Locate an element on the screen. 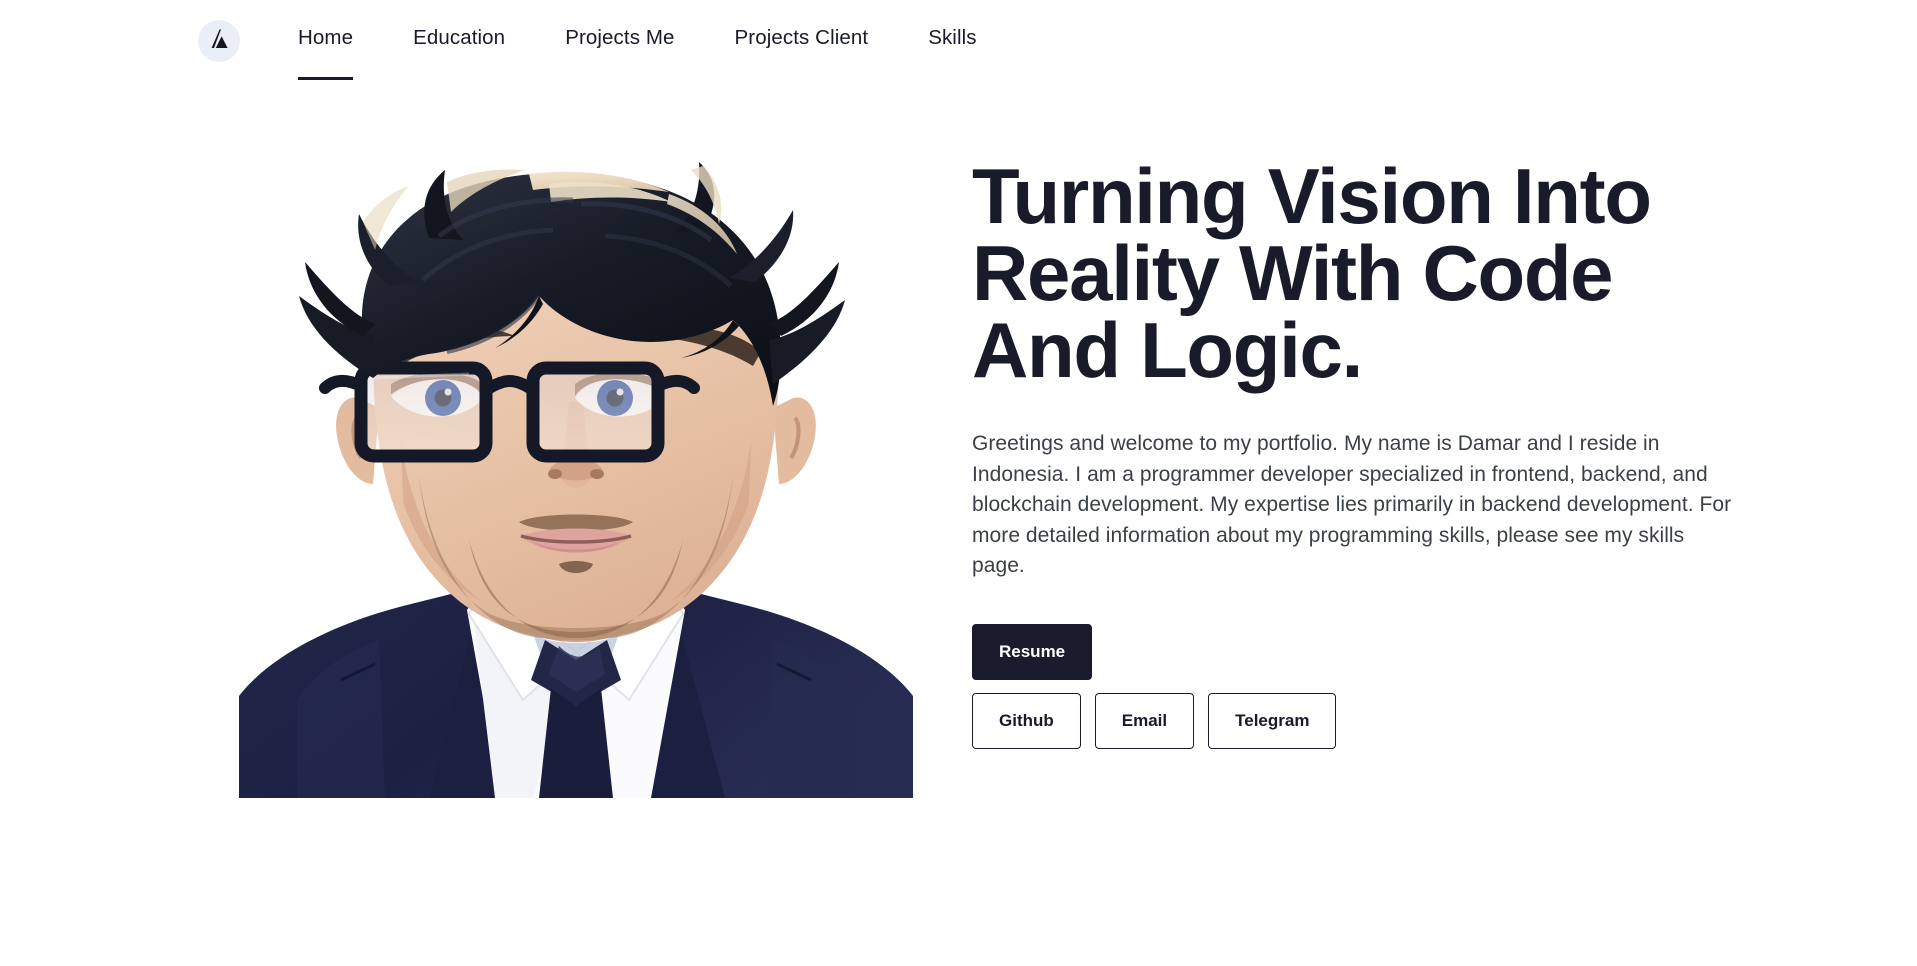 This screenshot has height=966, width=1917. telegram-button: Telegram is located at coordinates (1272, 720).